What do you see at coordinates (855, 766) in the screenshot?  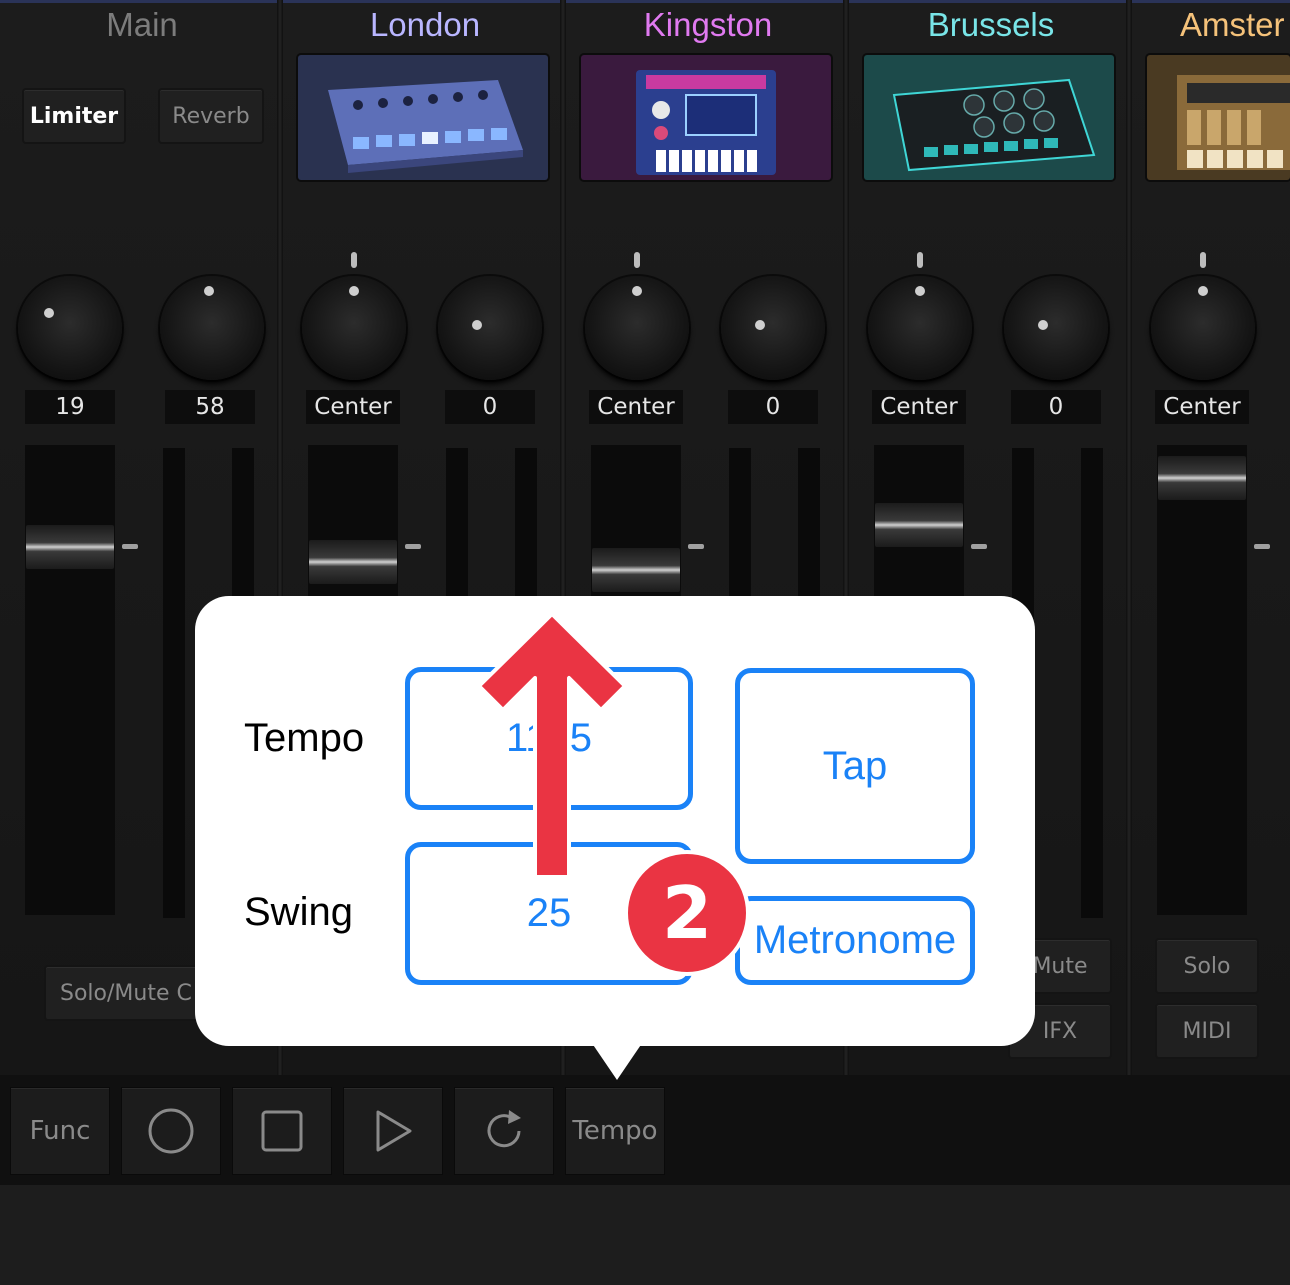 I see `tap-tempo-button: Tap` at bounding box center [855, 766].